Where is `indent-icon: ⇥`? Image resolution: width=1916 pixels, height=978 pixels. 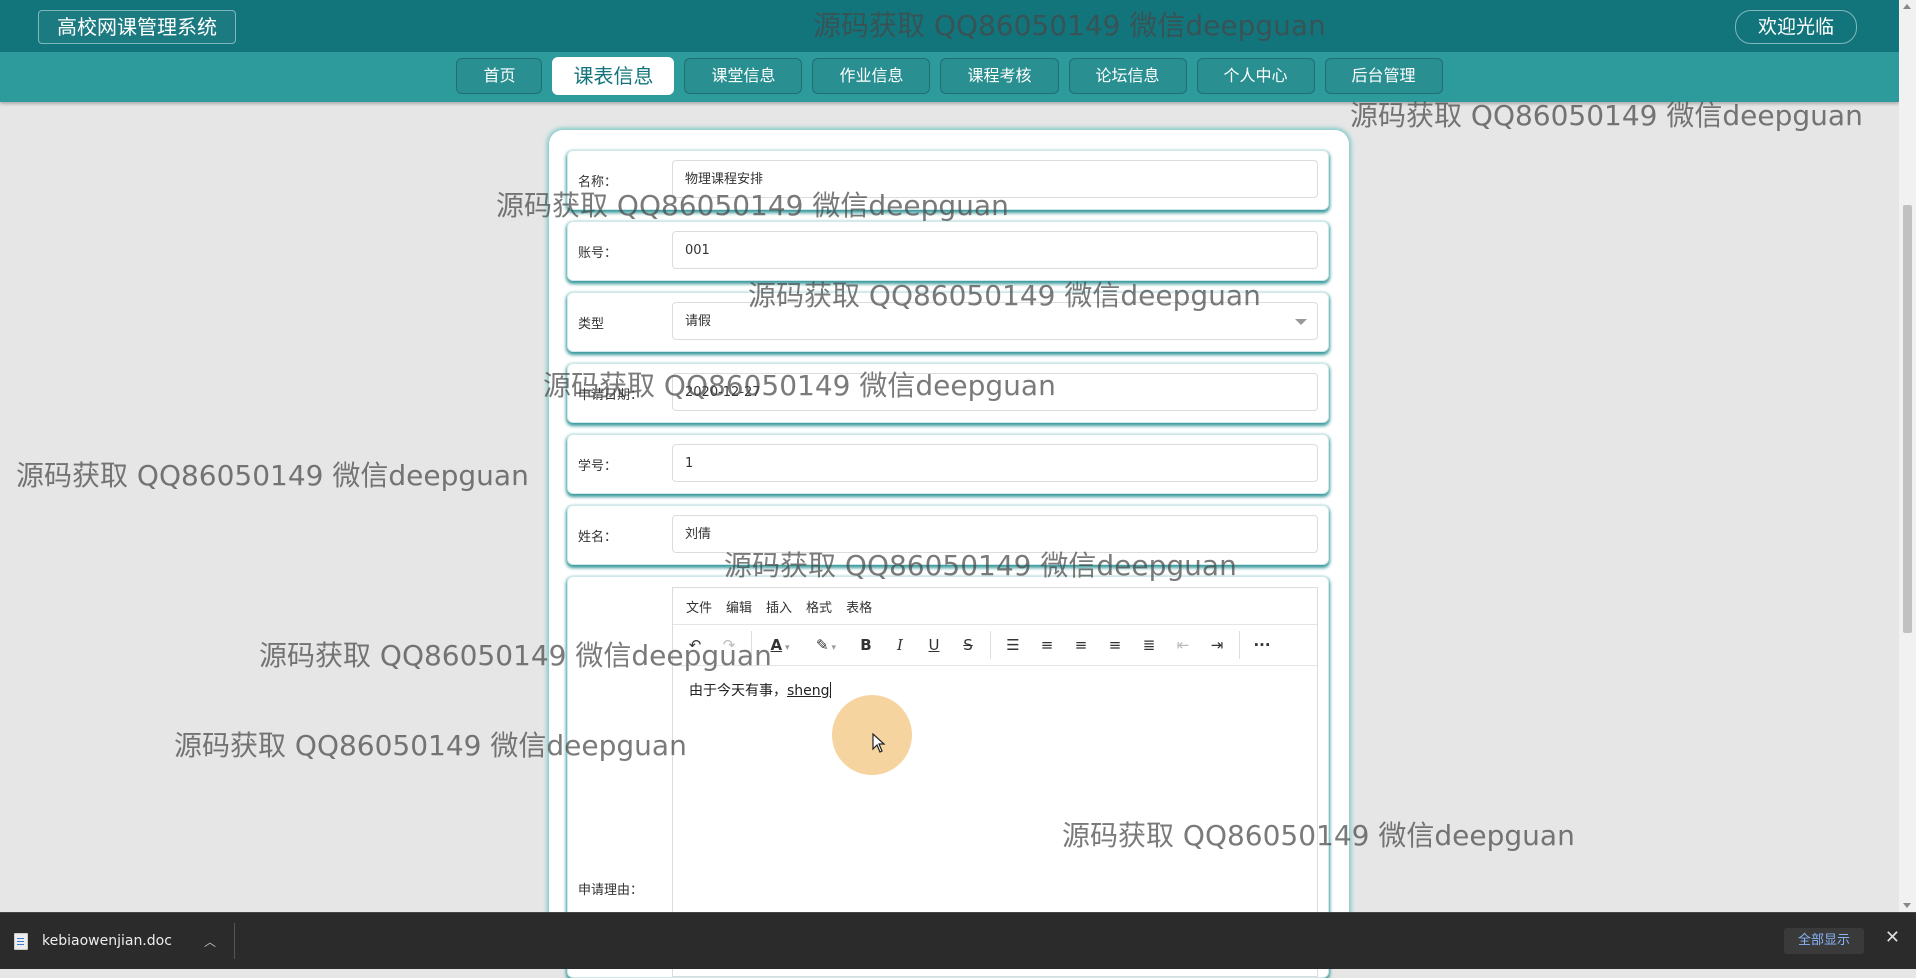 indent-icon: ⇥ is located at coordinates (1217, 645).